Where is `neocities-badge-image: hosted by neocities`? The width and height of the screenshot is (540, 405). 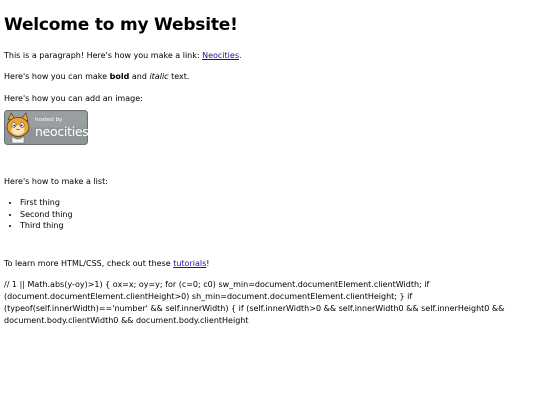 neocities-badge-image: hosted by neocities is located at coordinates (46, 127).